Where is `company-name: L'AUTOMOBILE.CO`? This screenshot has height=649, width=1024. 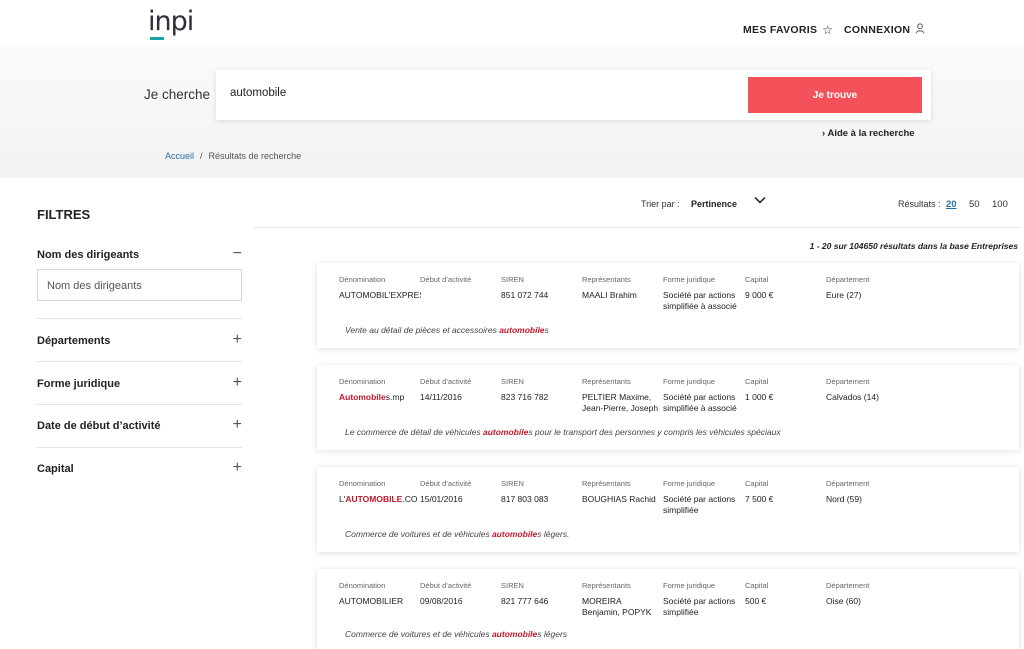 company-name: L'AUTOMOBILE.CO is located at coordinates (380, 499).